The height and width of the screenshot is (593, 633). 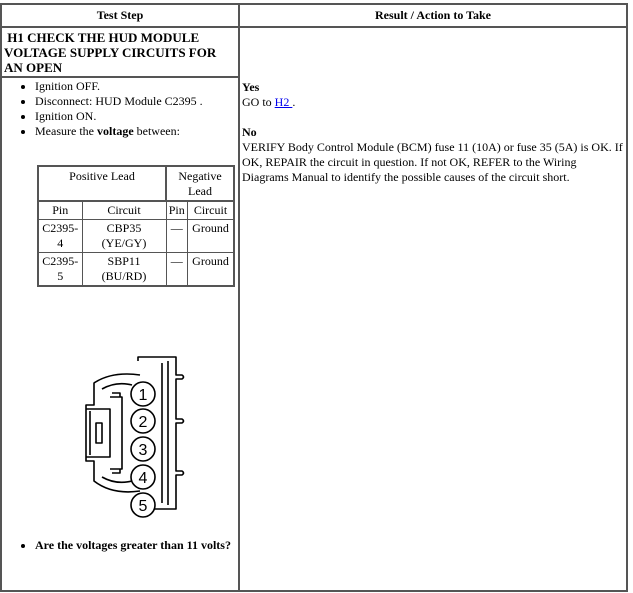 I want to click on pin-label: 4, so click(x=143, y=478).